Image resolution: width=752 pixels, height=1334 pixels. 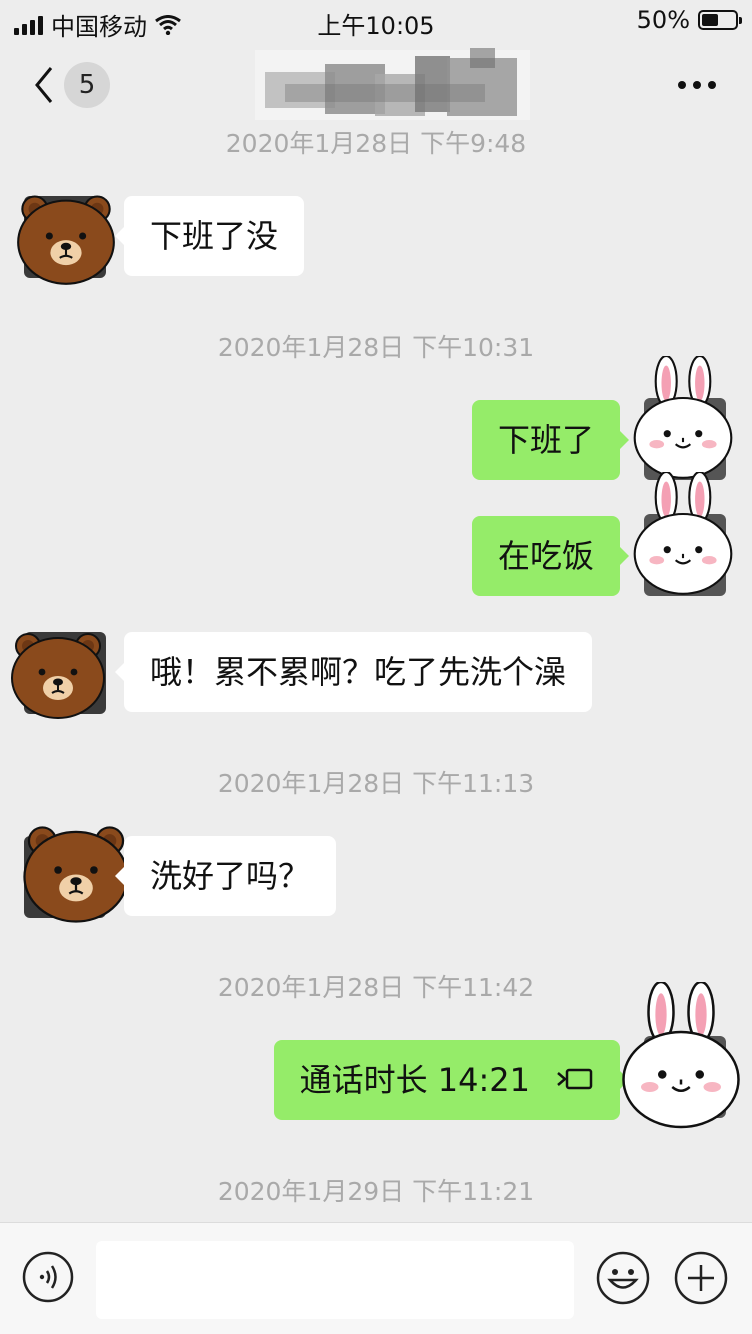 I want to click on message-input, so click(x=335, y=1280).